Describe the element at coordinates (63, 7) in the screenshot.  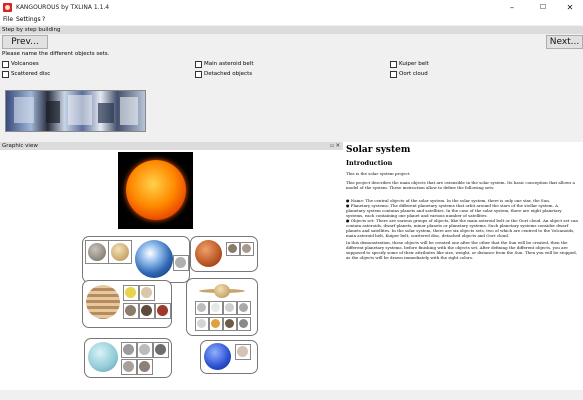
I see `window-title: KANGOUROUS by TXLINA 1.1.4` at that location.